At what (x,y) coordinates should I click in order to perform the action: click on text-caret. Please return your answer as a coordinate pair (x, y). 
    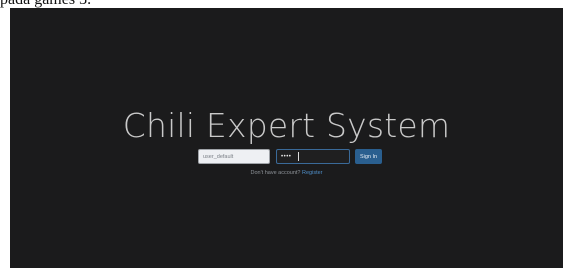
    Looking at the image, I should click on (298, 156).